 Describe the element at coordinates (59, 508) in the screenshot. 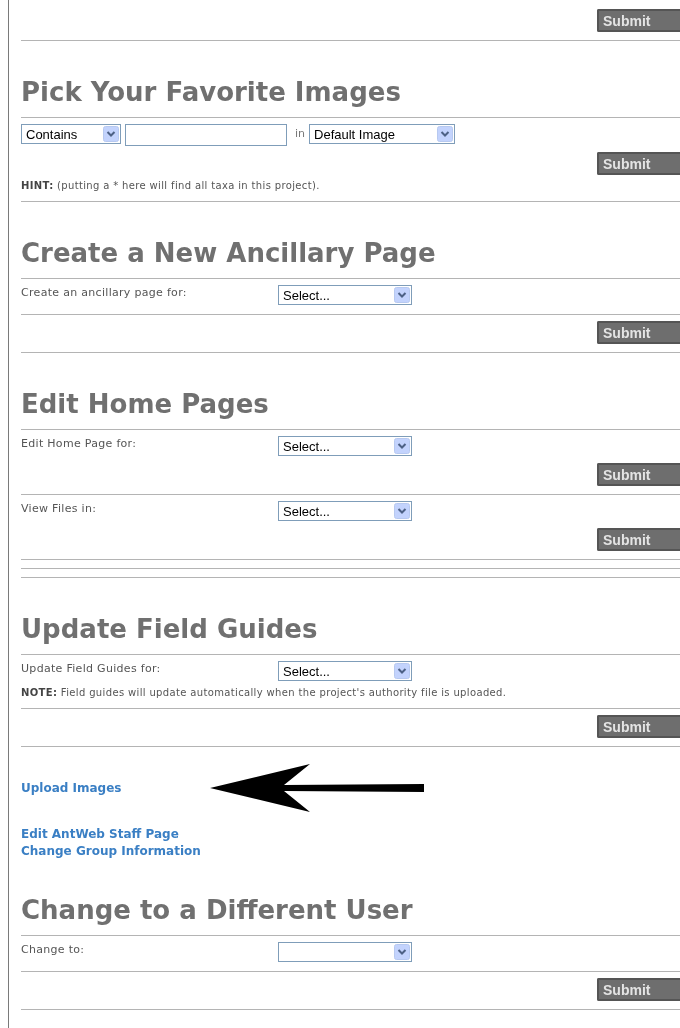

I see `field-label: View Files in:` at that location.